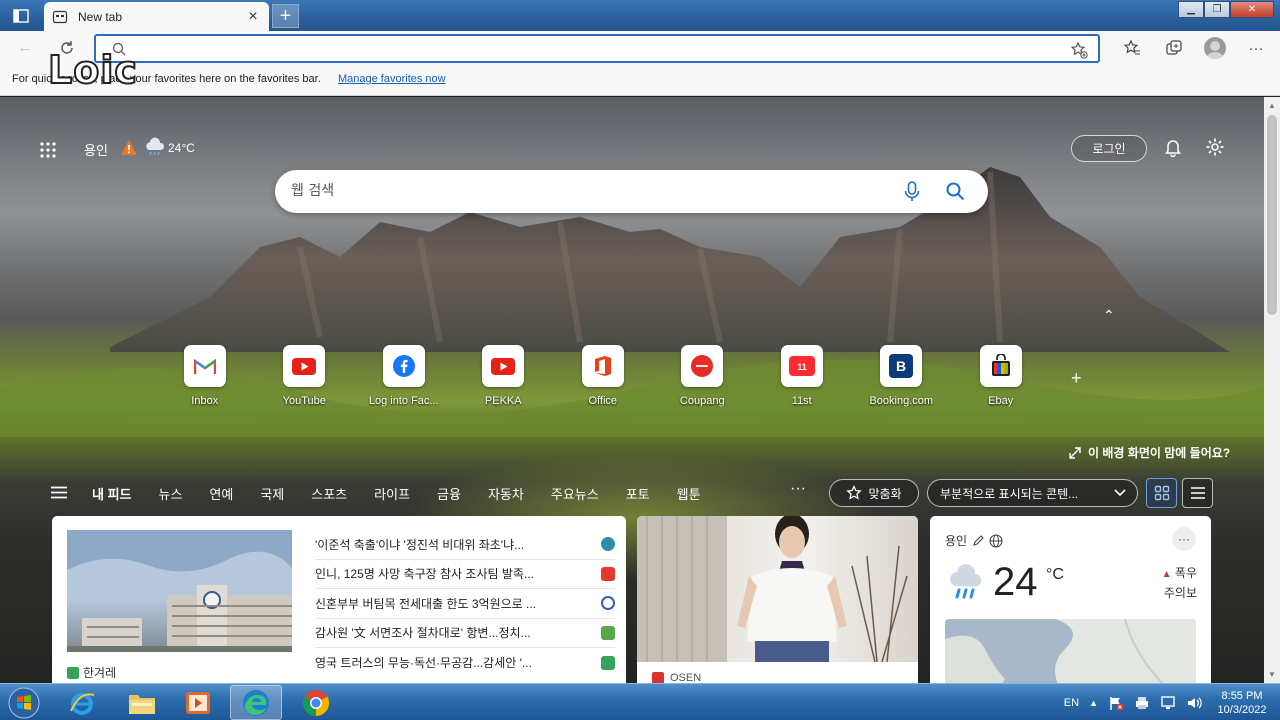  Describe the element at coordinates (504, 376) in the screenshot. I see `quick-link-pekka: PEKKA` at that location.